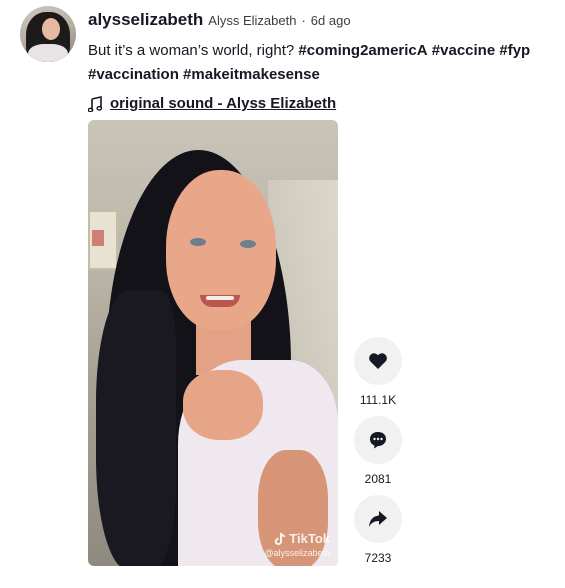  I want to click on like-button, so click(378, 361).